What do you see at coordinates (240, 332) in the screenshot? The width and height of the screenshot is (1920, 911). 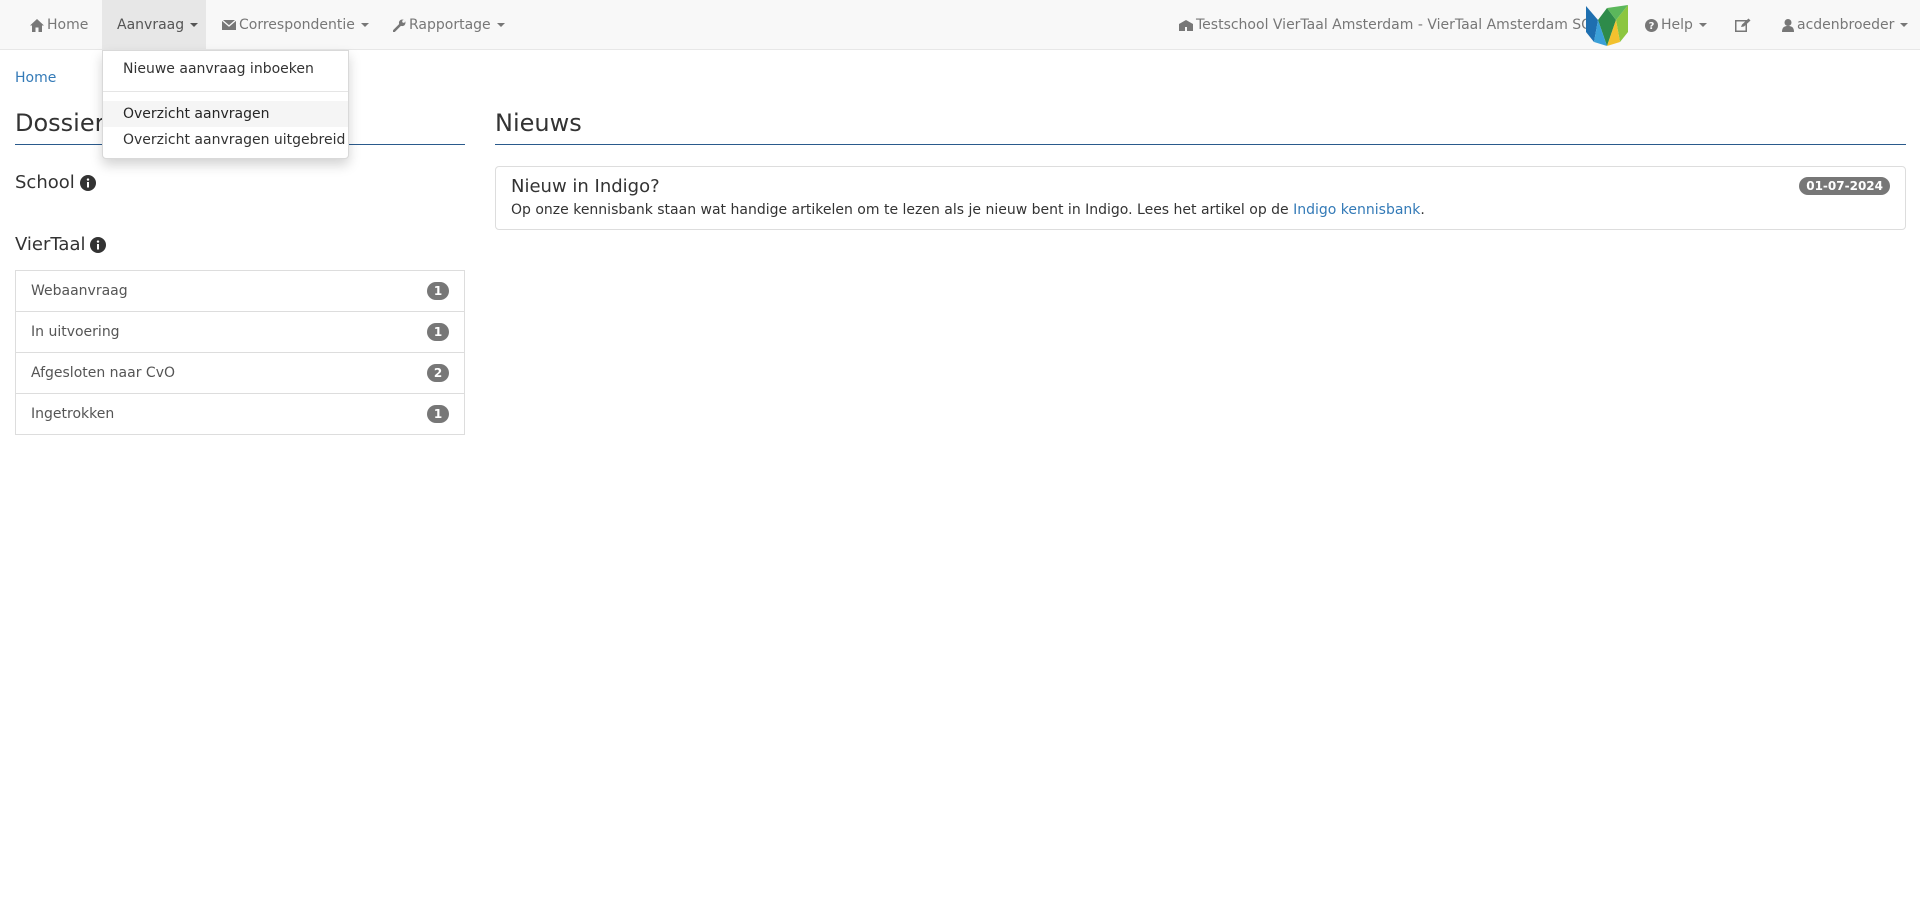 I see `list-item-in-uitvoering: In uitvoering 1` at bounding box center [240, 332].